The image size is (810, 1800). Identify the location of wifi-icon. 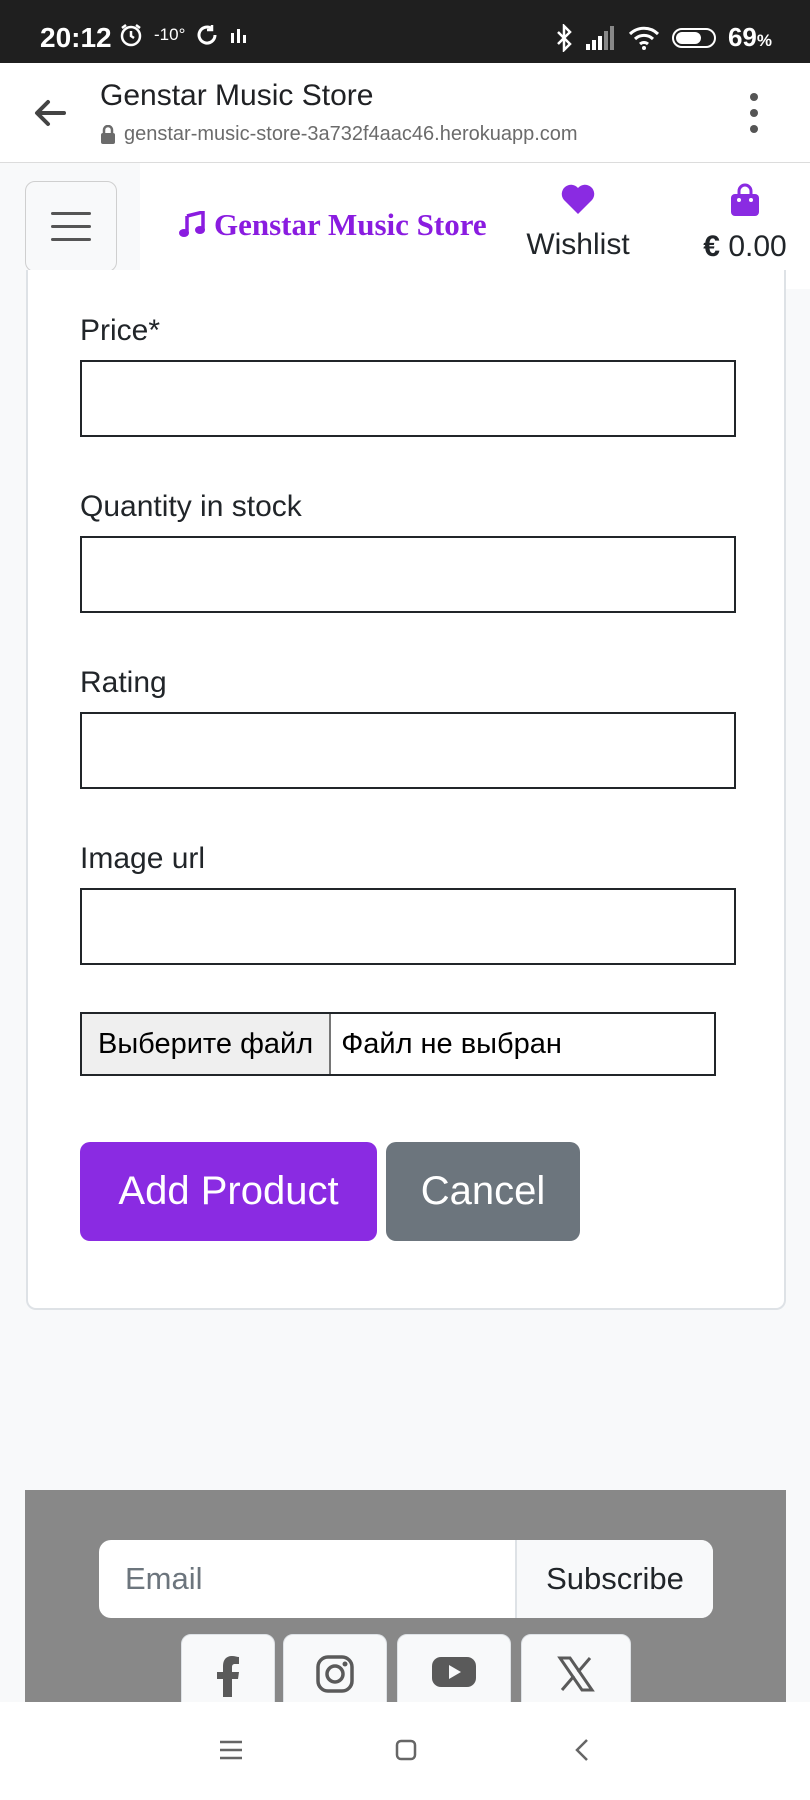
(644, 38).